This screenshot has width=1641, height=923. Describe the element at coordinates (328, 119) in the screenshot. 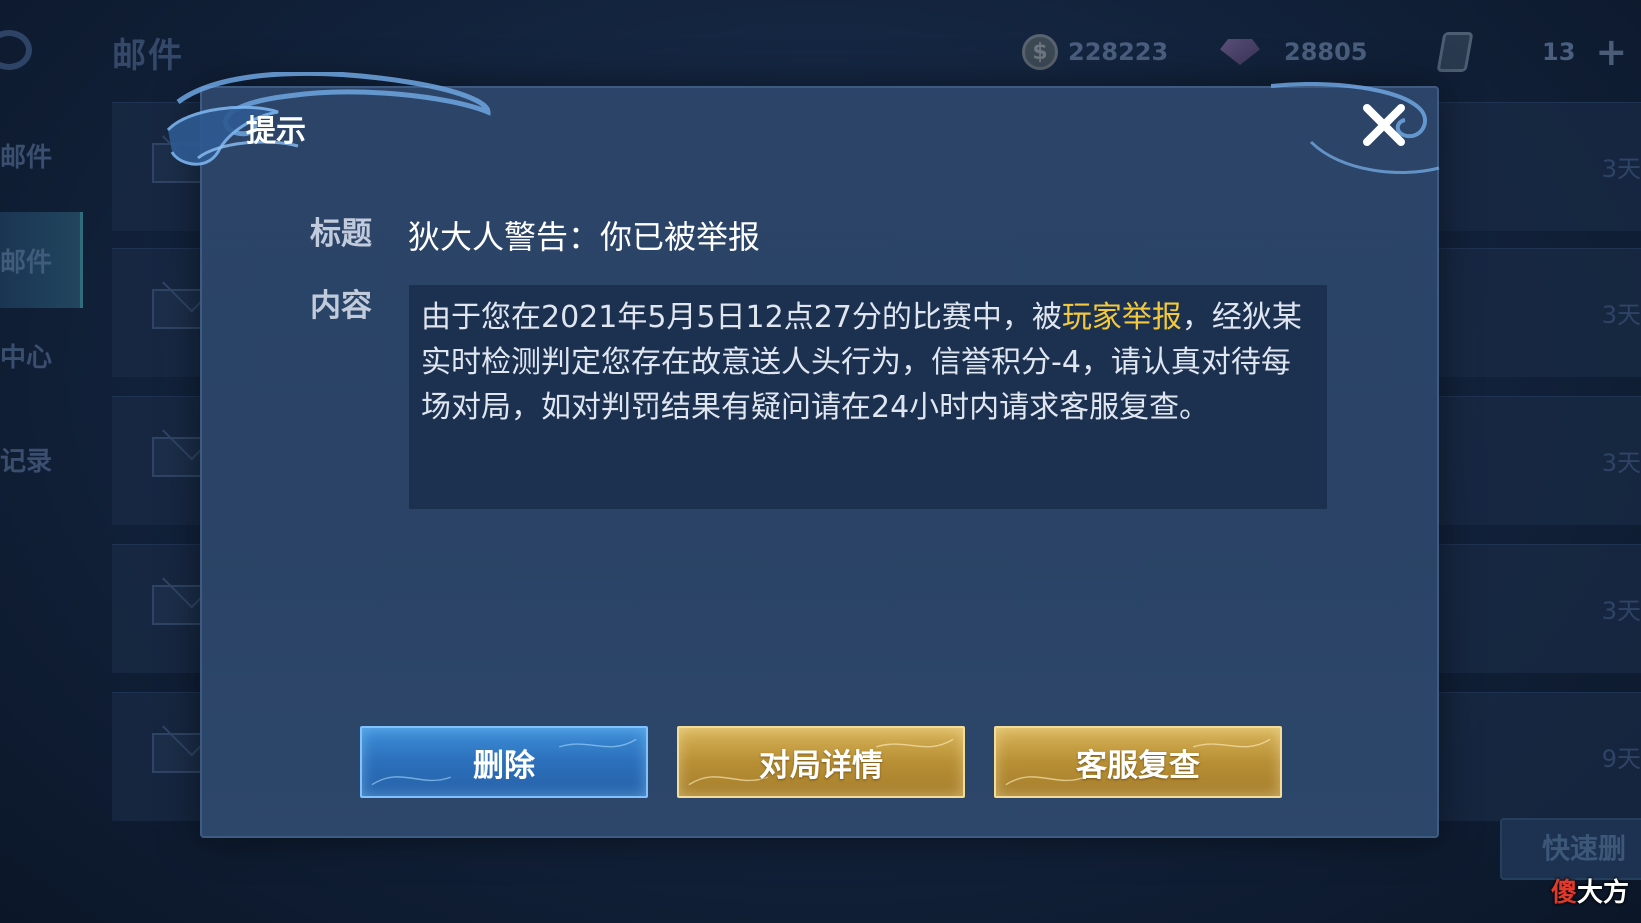

I see `cloud-ornament-left` at that location.